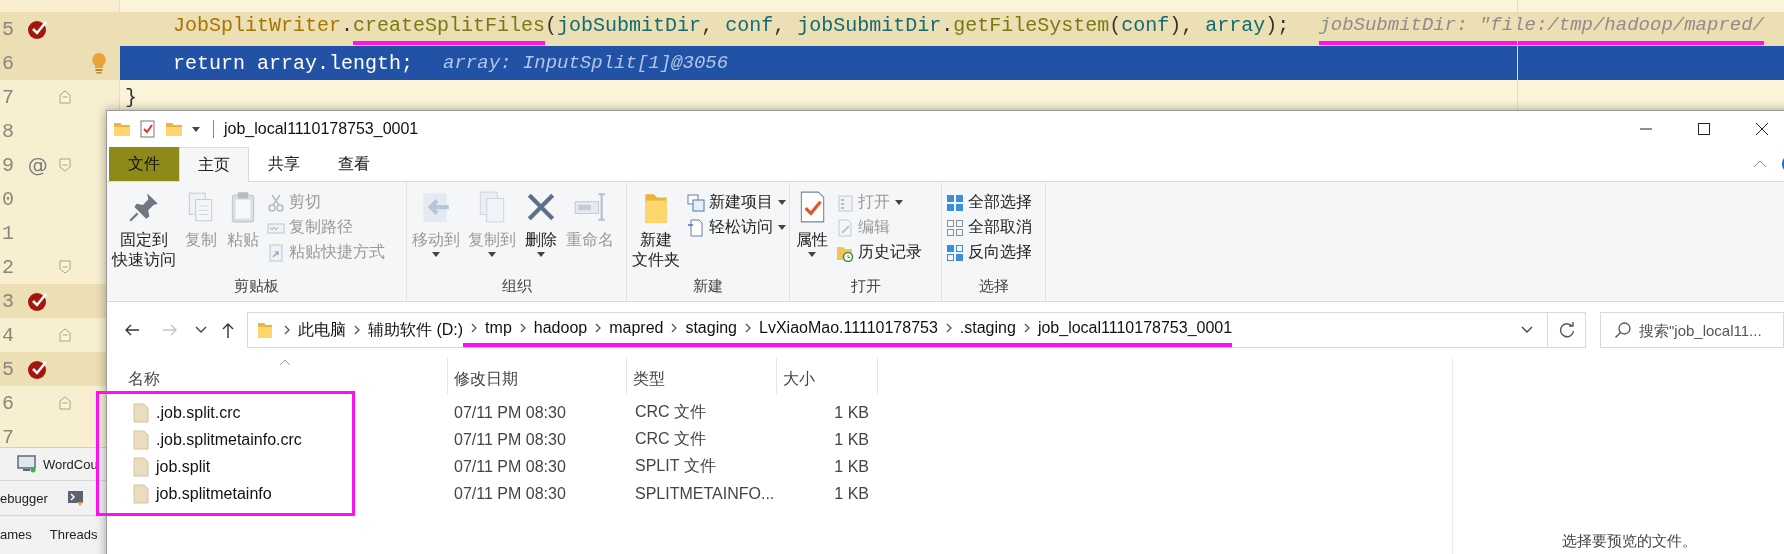 This screenshot has height=554, width=1784. I want to click on console-icon, so click(75, 498).